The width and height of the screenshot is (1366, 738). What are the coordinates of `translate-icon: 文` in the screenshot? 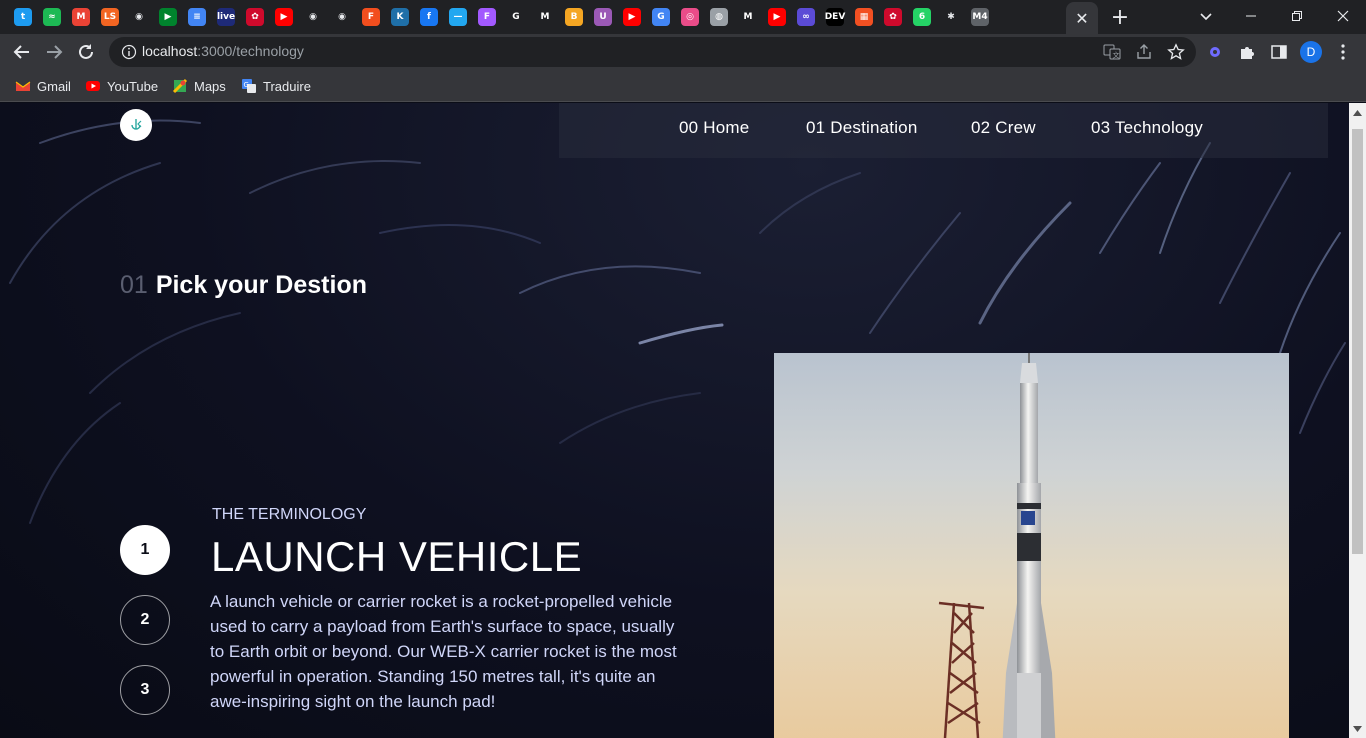 It's located at (1112, 52).